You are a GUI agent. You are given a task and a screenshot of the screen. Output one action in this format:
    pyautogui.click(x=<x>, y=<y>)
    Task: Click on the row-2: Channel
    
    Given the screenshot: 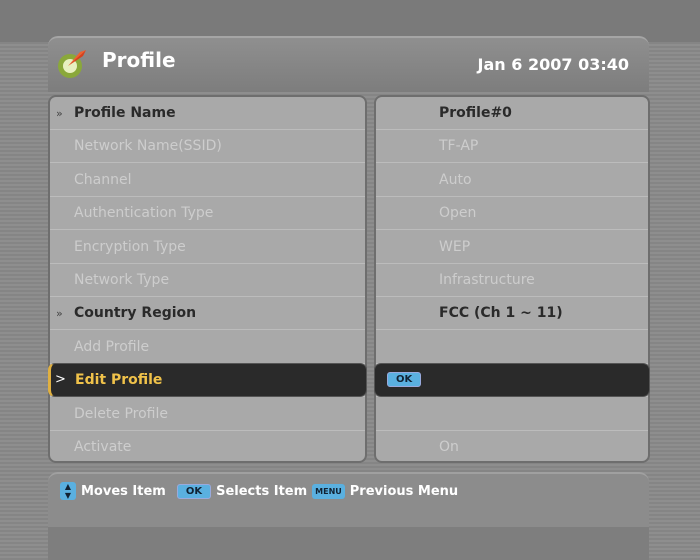 What is the action you would take?
    pyautogui.click(x=207, y=180)
    